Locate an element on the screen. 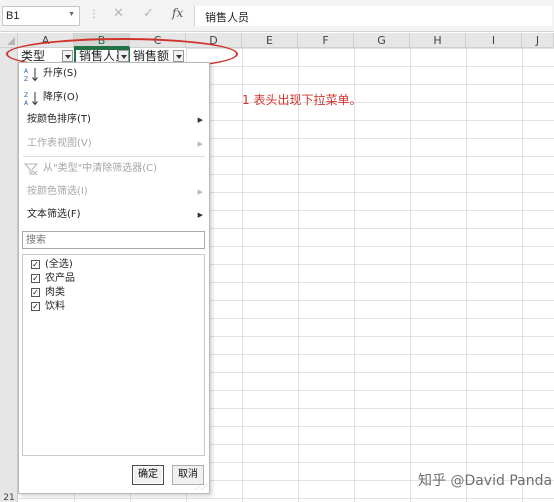 The image size is (554, 502). column-header-g: G is located at coordinates (382, 40).